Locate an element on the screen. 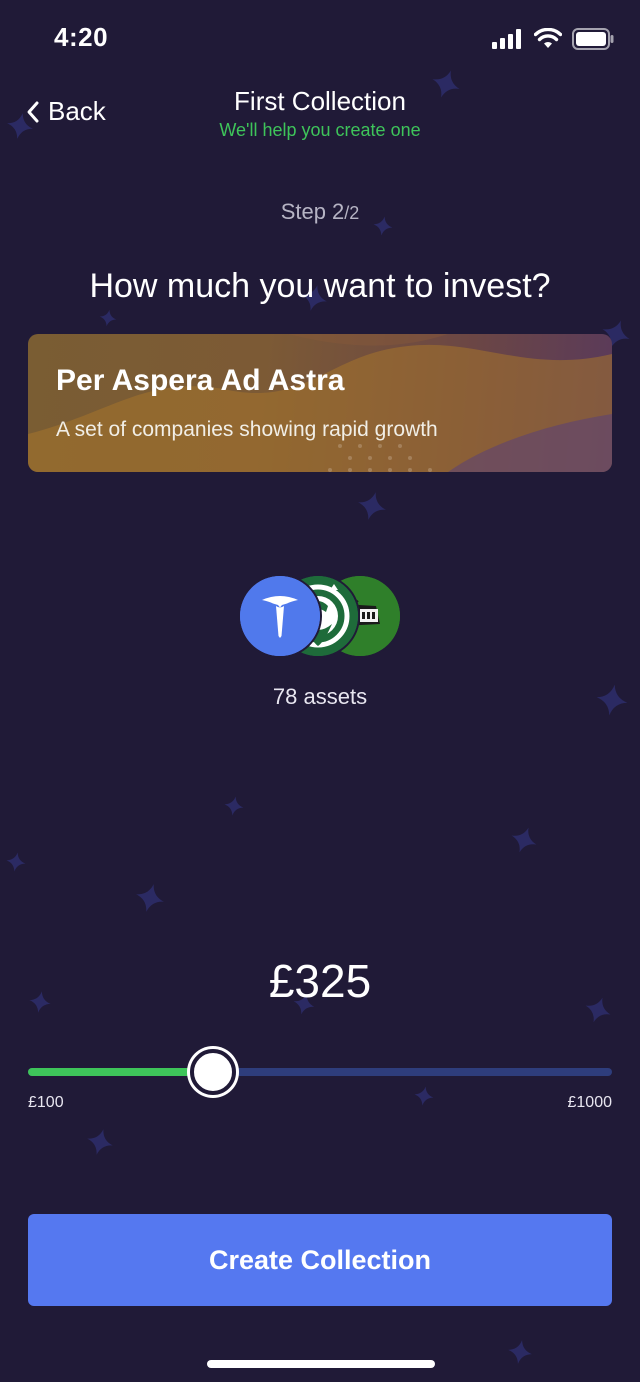 The height and width of the screenshot is (1382, 640). create-collection-button: Create Collection is located at coordinates (320, 1260).